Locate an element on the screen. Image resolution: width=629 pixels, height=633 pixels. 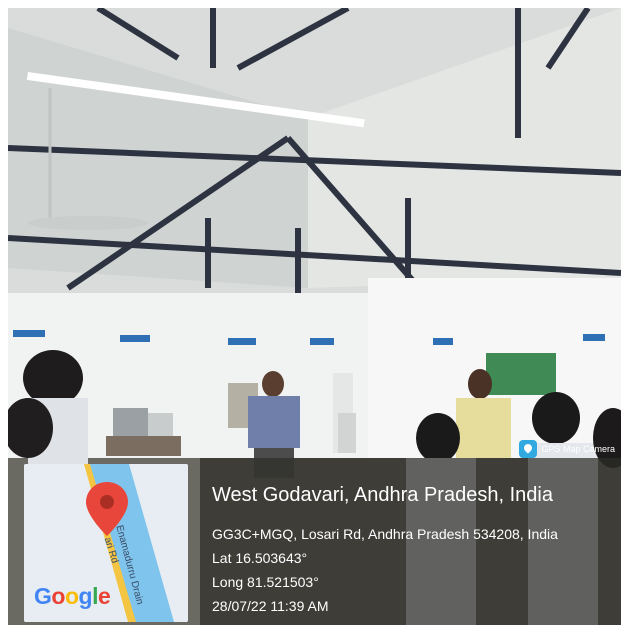
location-timestamp: 28/07/22 11:39 AM is located at coordinates (270, 606).